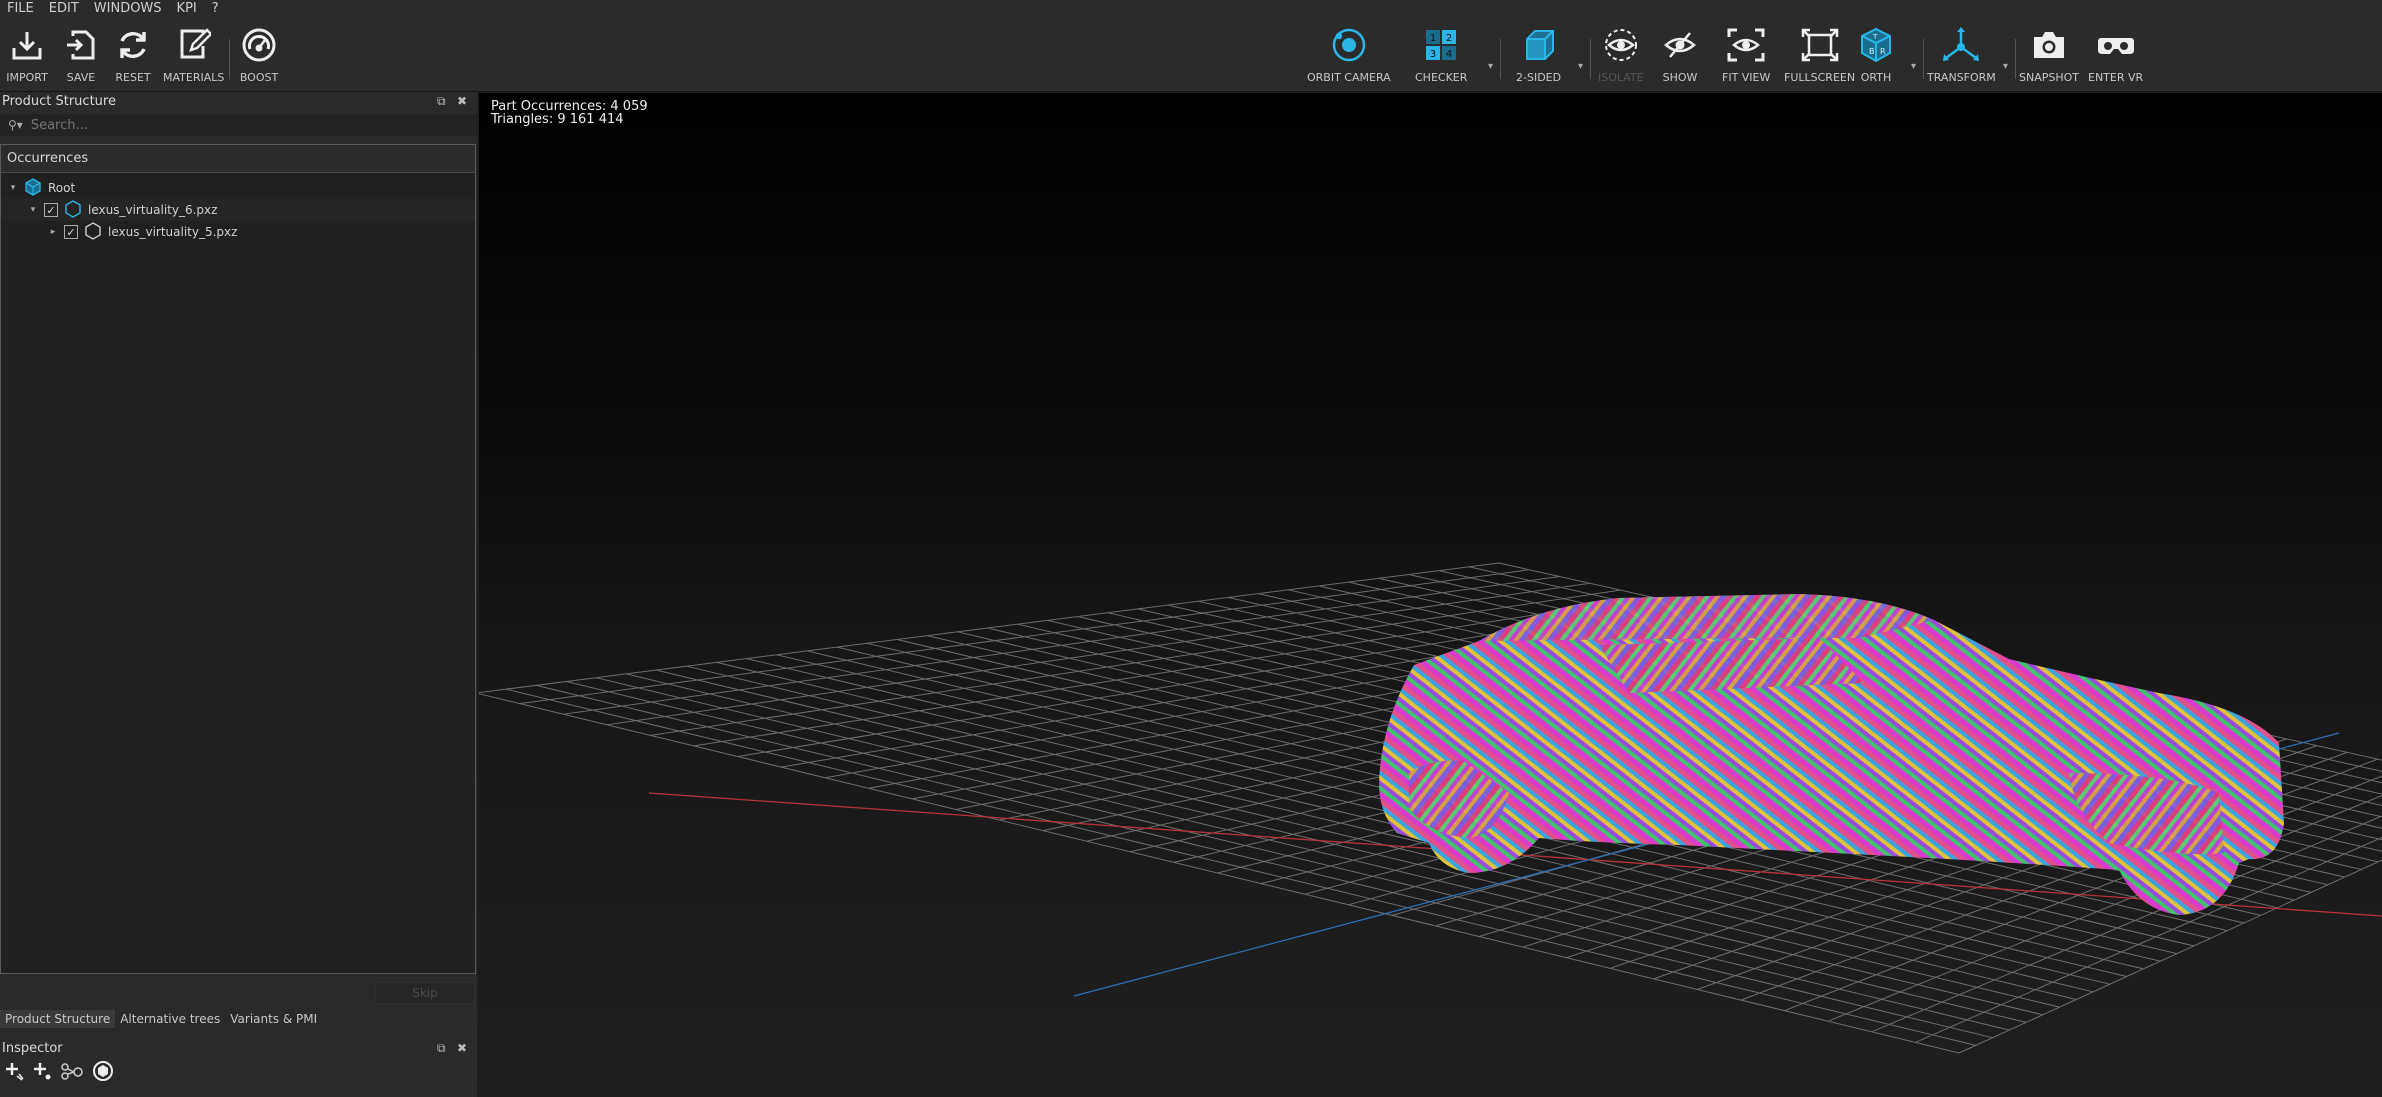 The height and width of the screenshot is (1097, 2382). I want to click on transform-dropdown-icon: ▾, so click(2005, 66).